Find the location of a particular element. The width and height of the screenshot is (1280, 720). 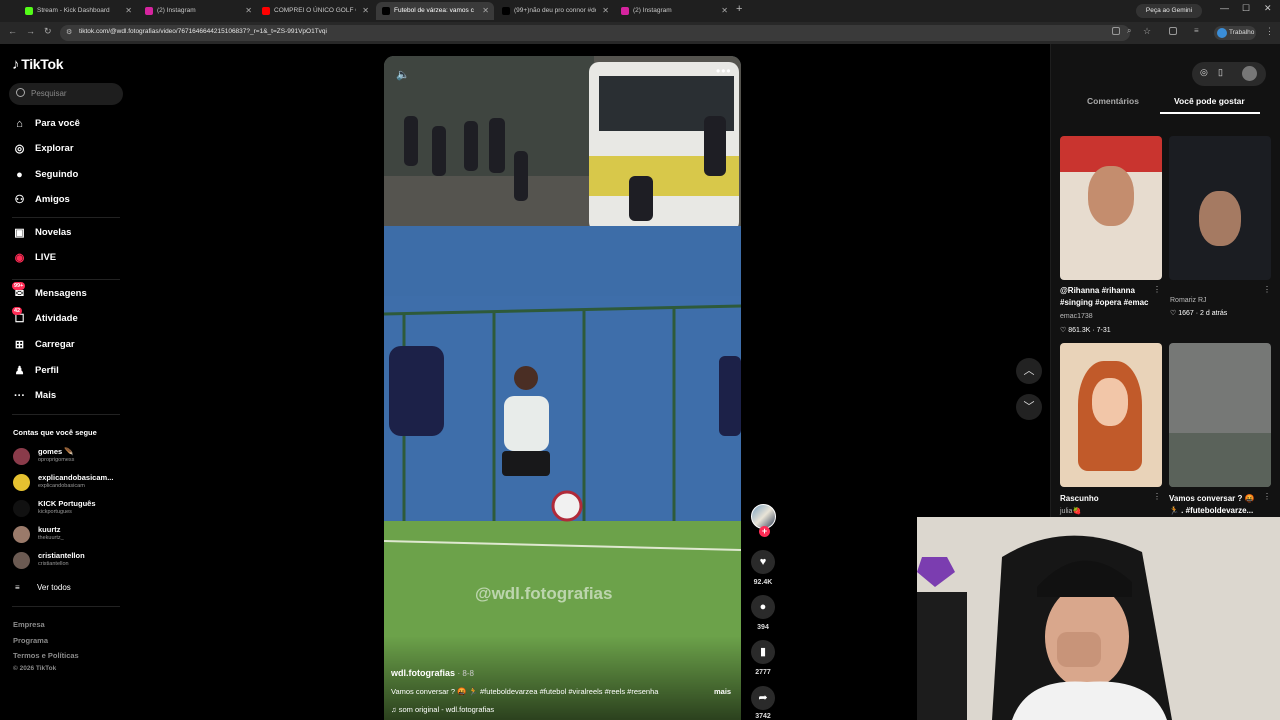

suggestion-author: julia🍓 is located at coordinates (1070, 511).